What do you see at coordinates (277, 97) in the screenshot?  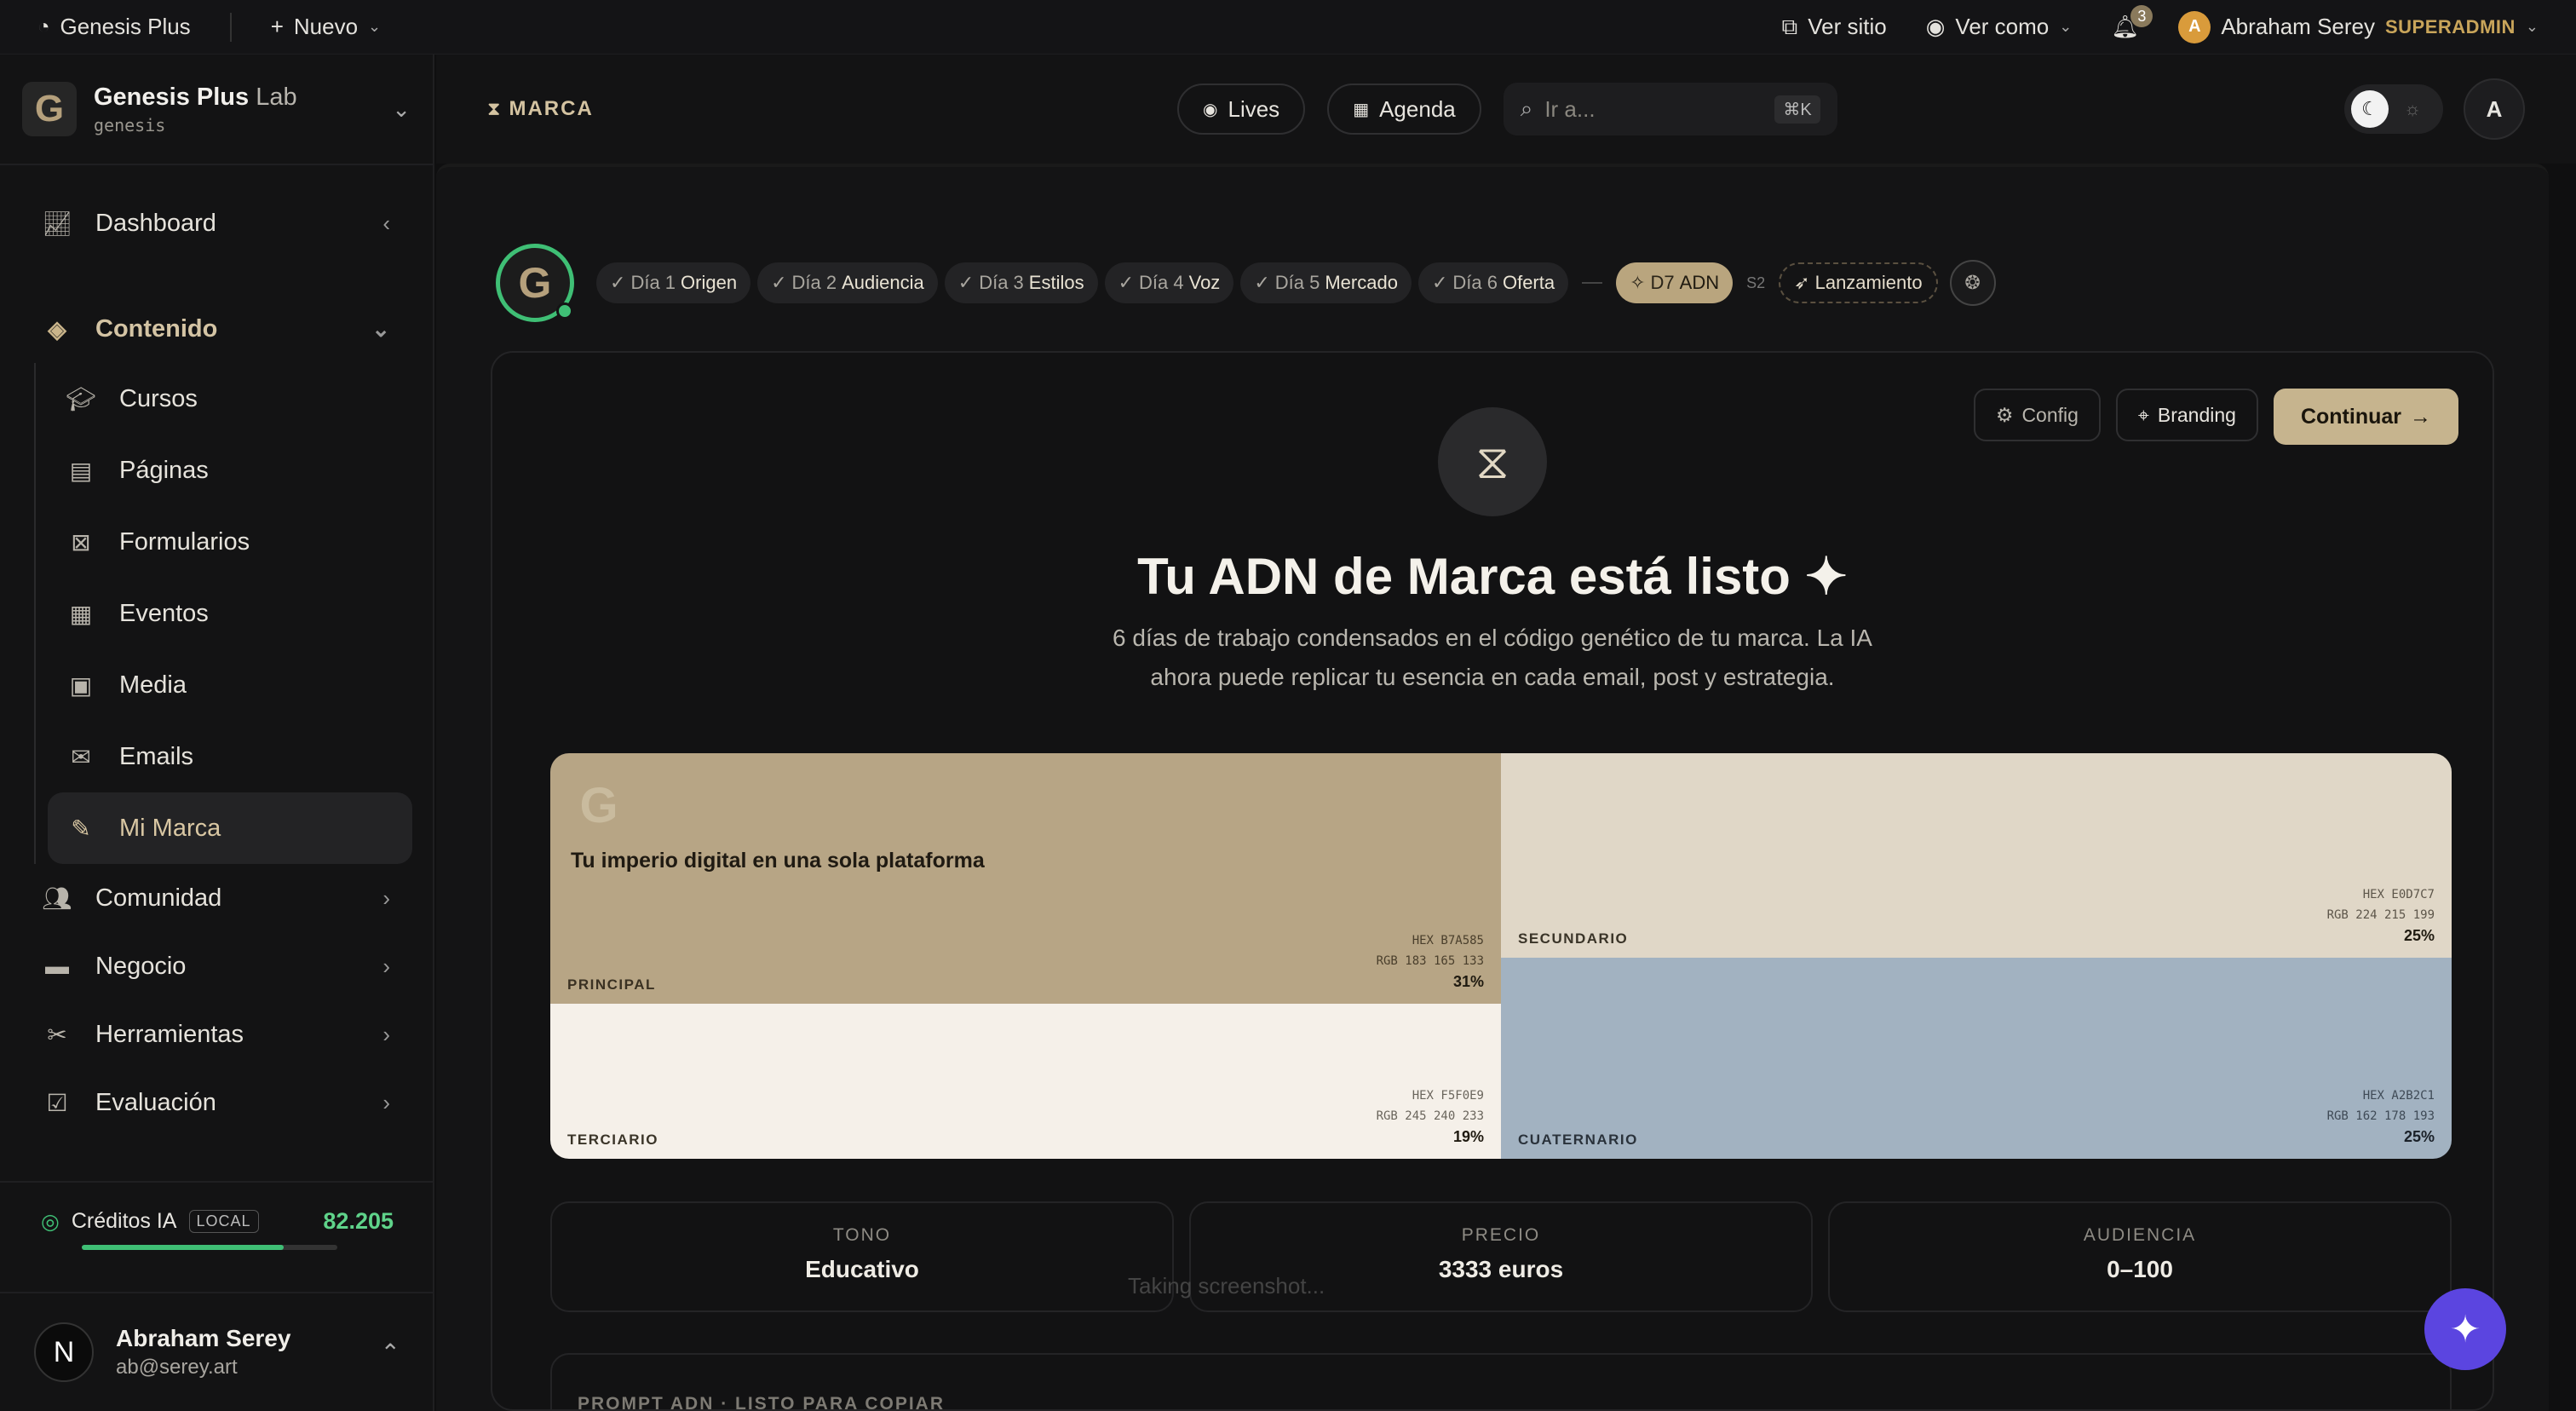 I see `brand-title-suffix: Lab` at bounding box center [277, 97].